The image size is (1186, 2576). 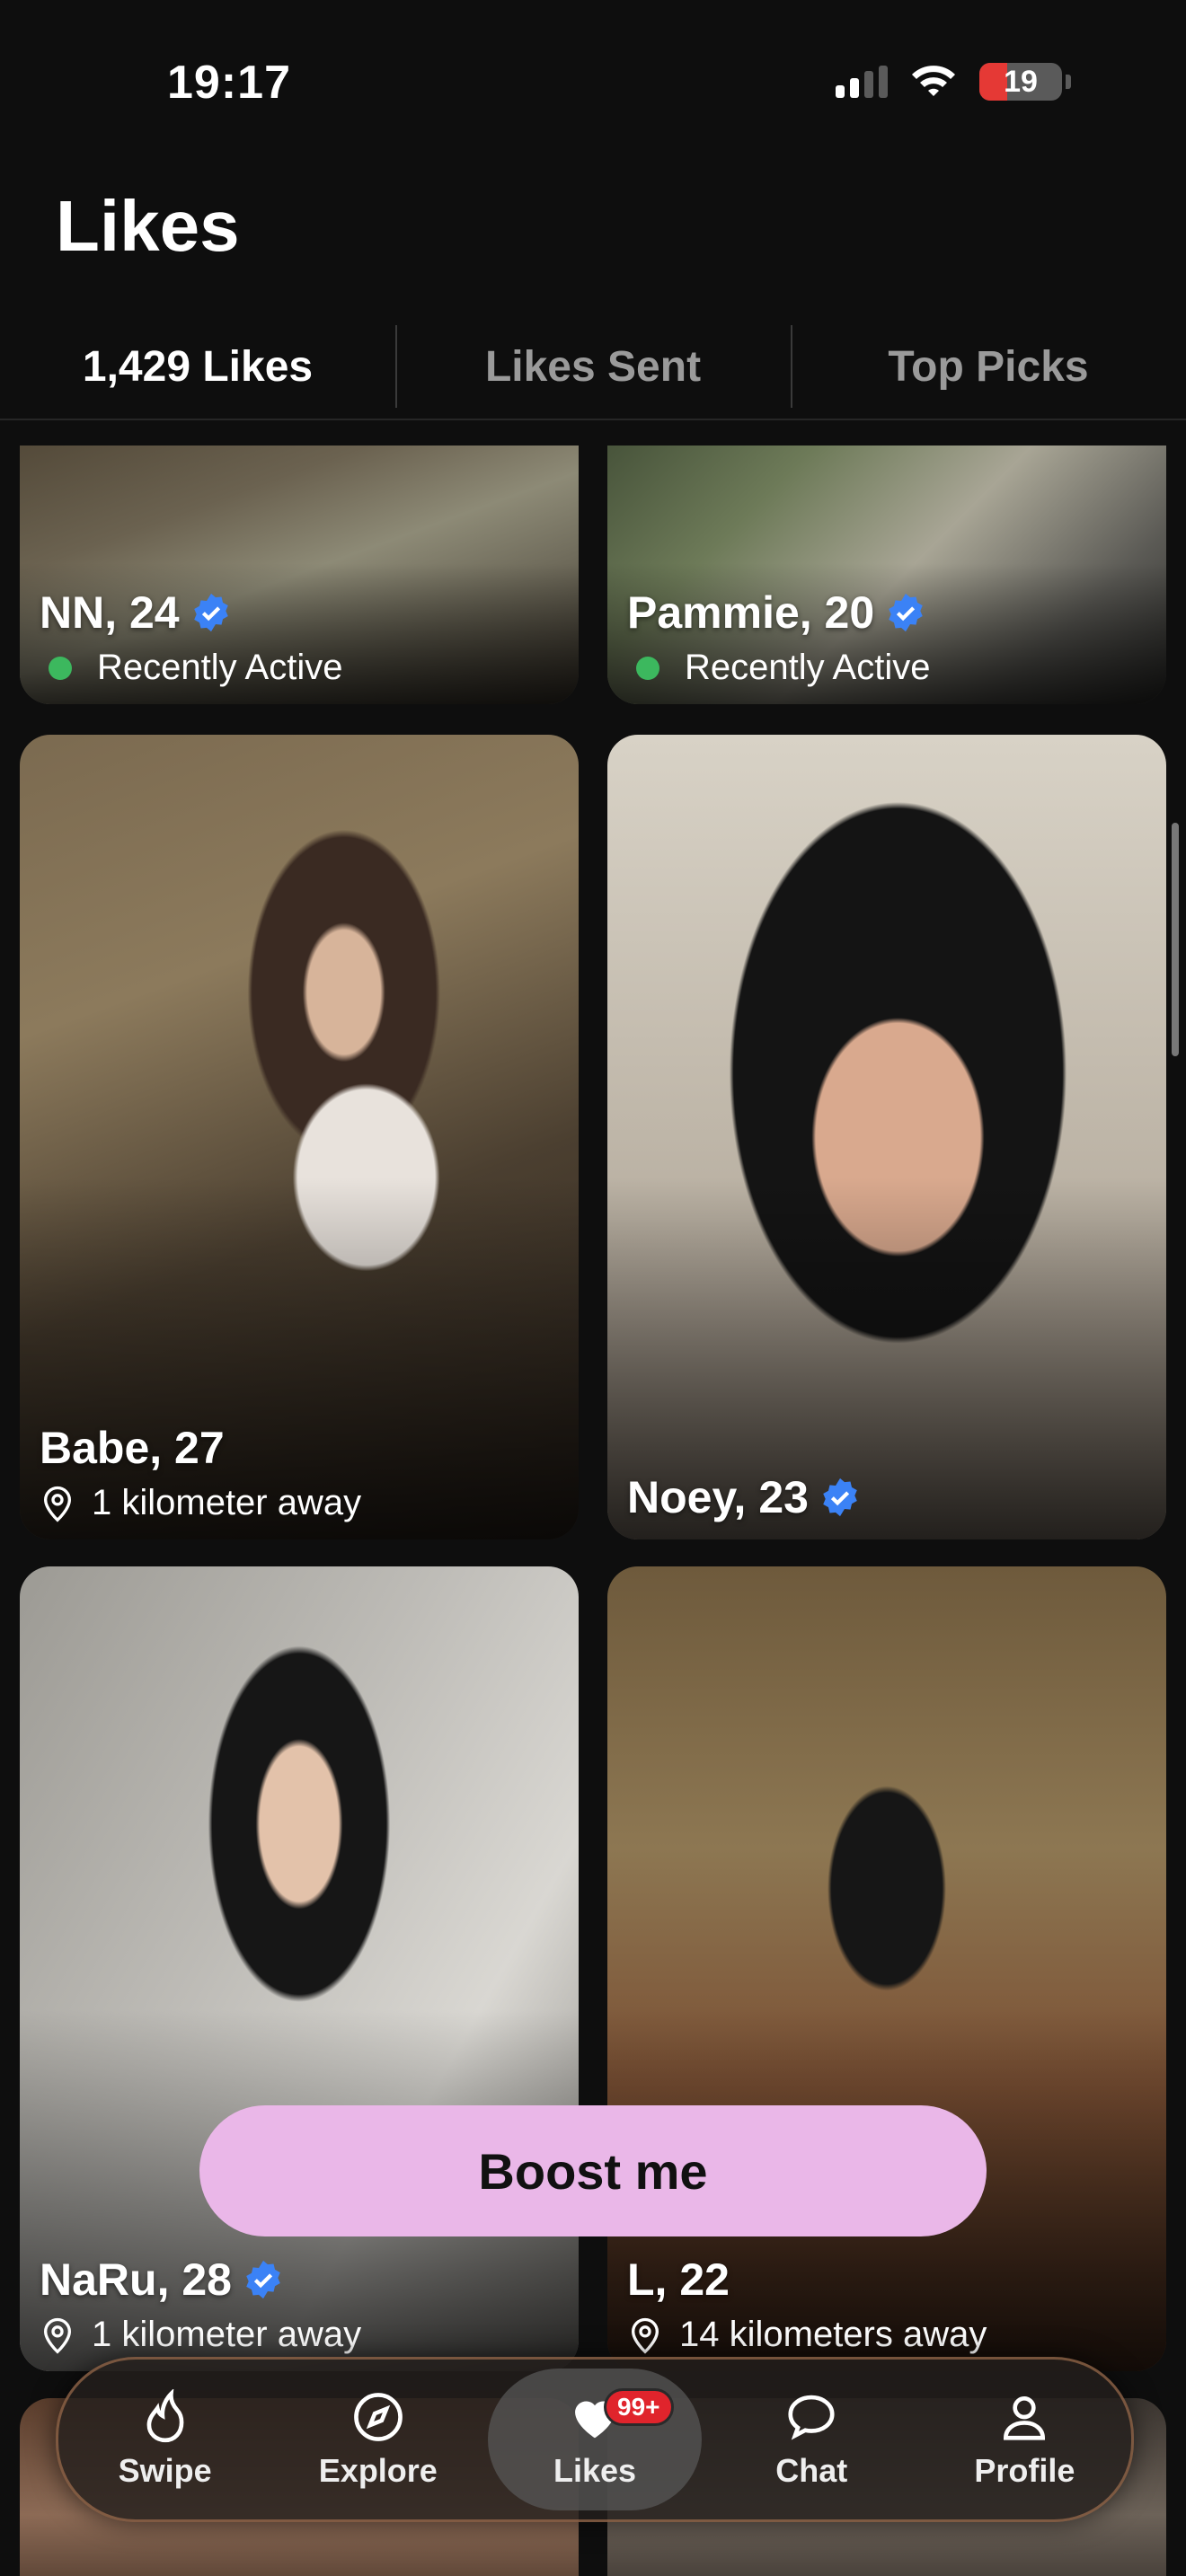 What do you see at coordinates (595, 2470) in the screenshot?
I see `nav-likes-label: Likes` at bounding box center [595, 2470].